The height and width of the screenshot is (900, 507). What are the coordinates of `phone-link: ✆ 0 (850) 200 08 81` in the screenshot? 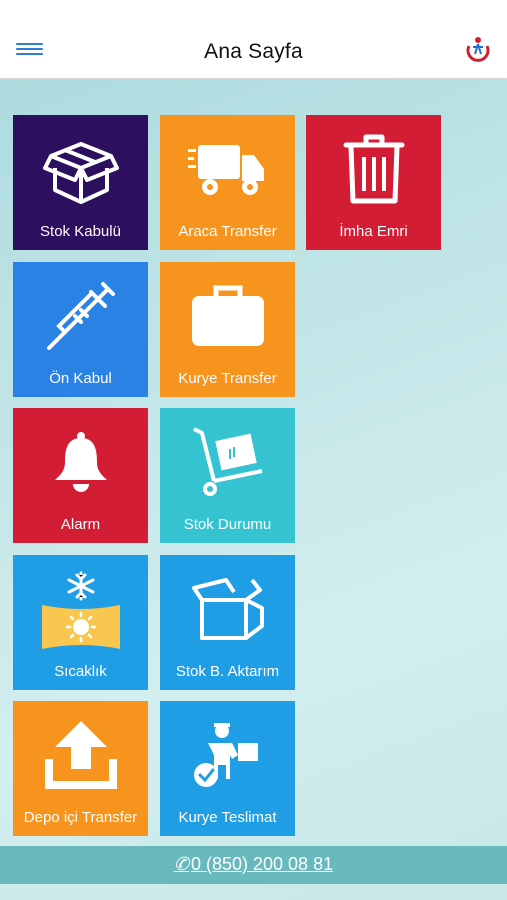 It's located at (253, 864).